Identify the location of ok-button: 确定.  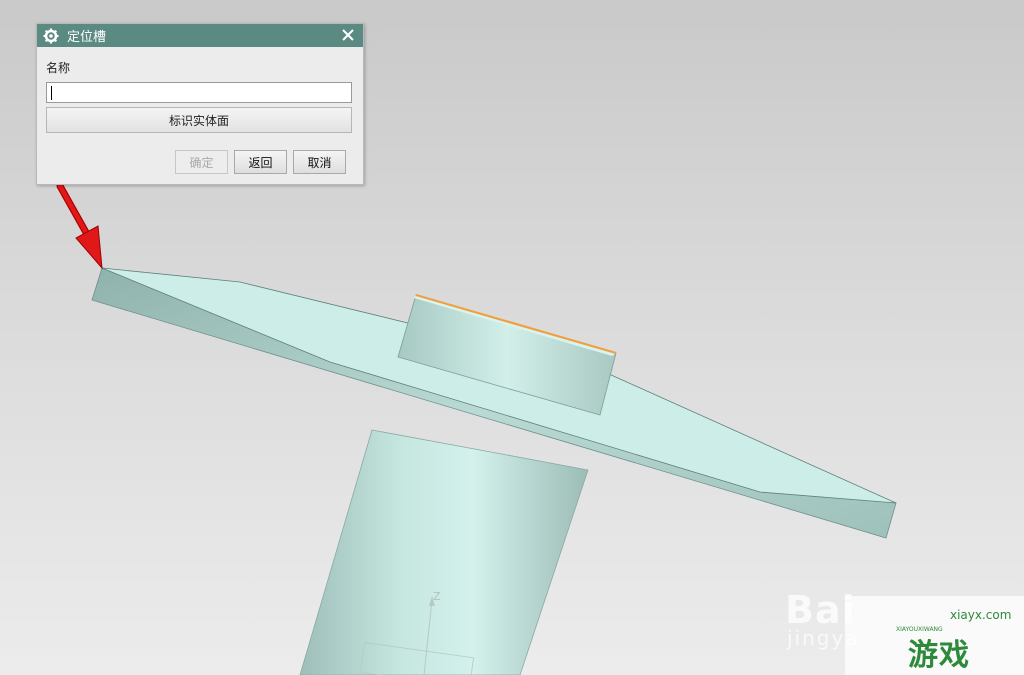
(201, 162).